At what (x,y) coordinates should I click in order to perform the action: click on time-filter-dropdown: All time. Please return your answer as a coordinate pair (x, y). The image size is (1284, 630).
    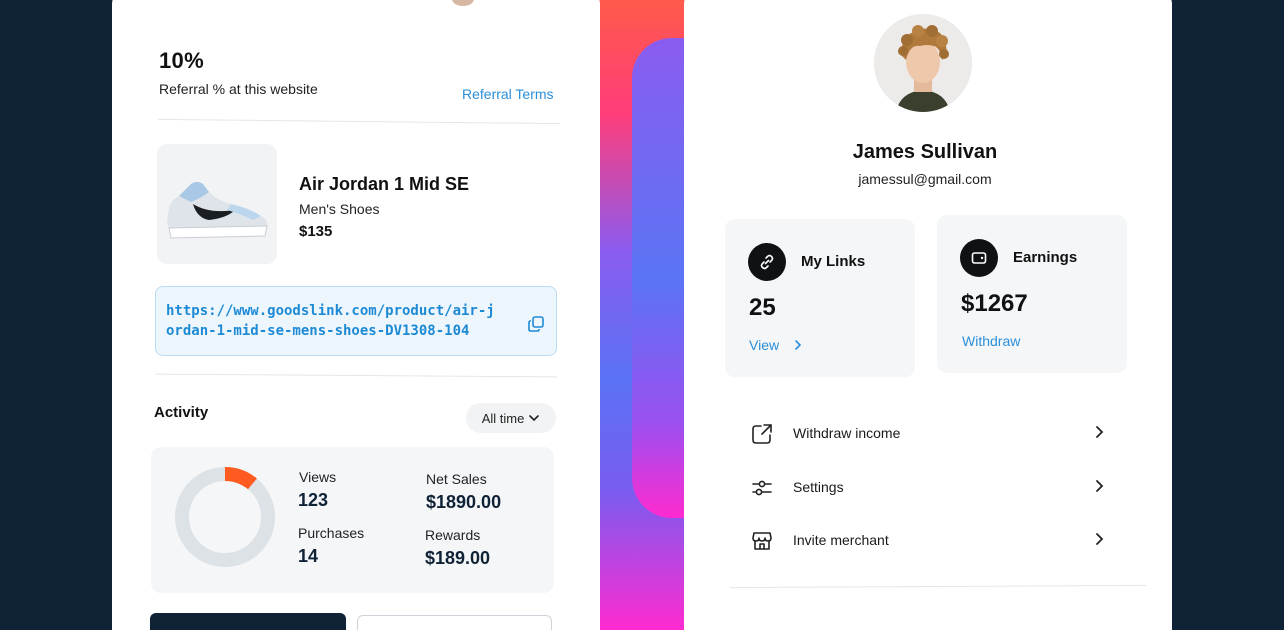
    Looking at the image, I should click on (511, 418).